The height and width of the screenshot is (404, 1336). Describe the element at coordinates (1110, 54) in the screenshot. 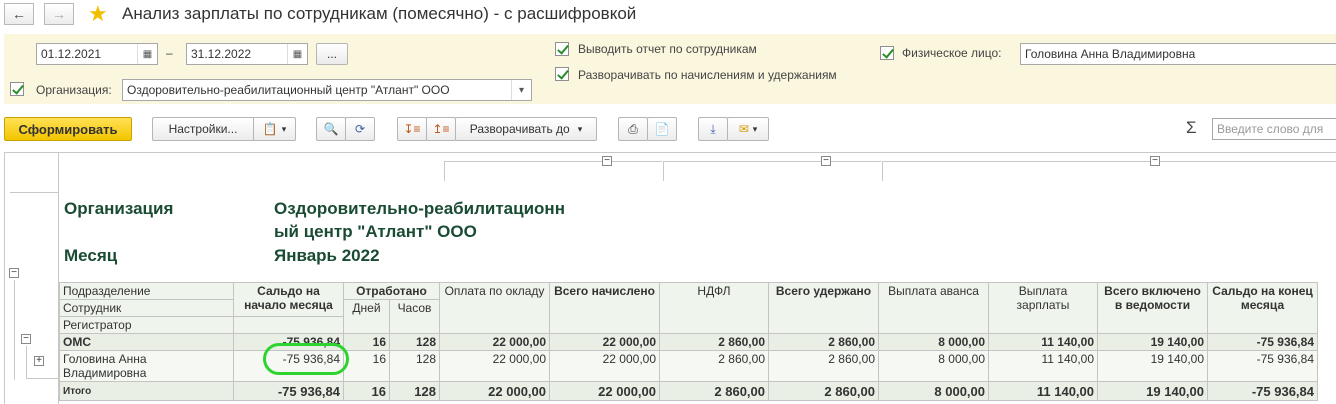

I see `person-value: Головина Анна Владимировна` at that location.